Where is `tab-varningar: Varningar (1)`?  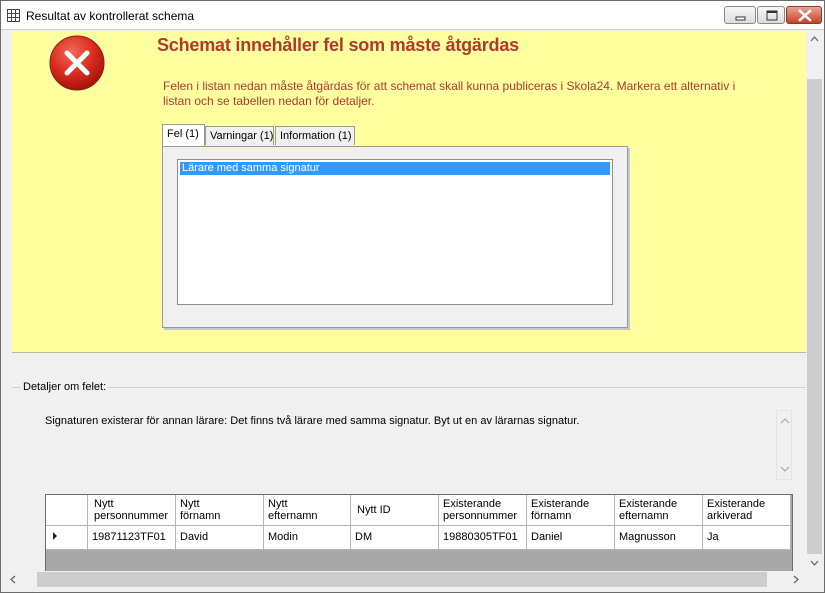 tab-varningar: Varningar (1) is located at coordinates (239, 135).